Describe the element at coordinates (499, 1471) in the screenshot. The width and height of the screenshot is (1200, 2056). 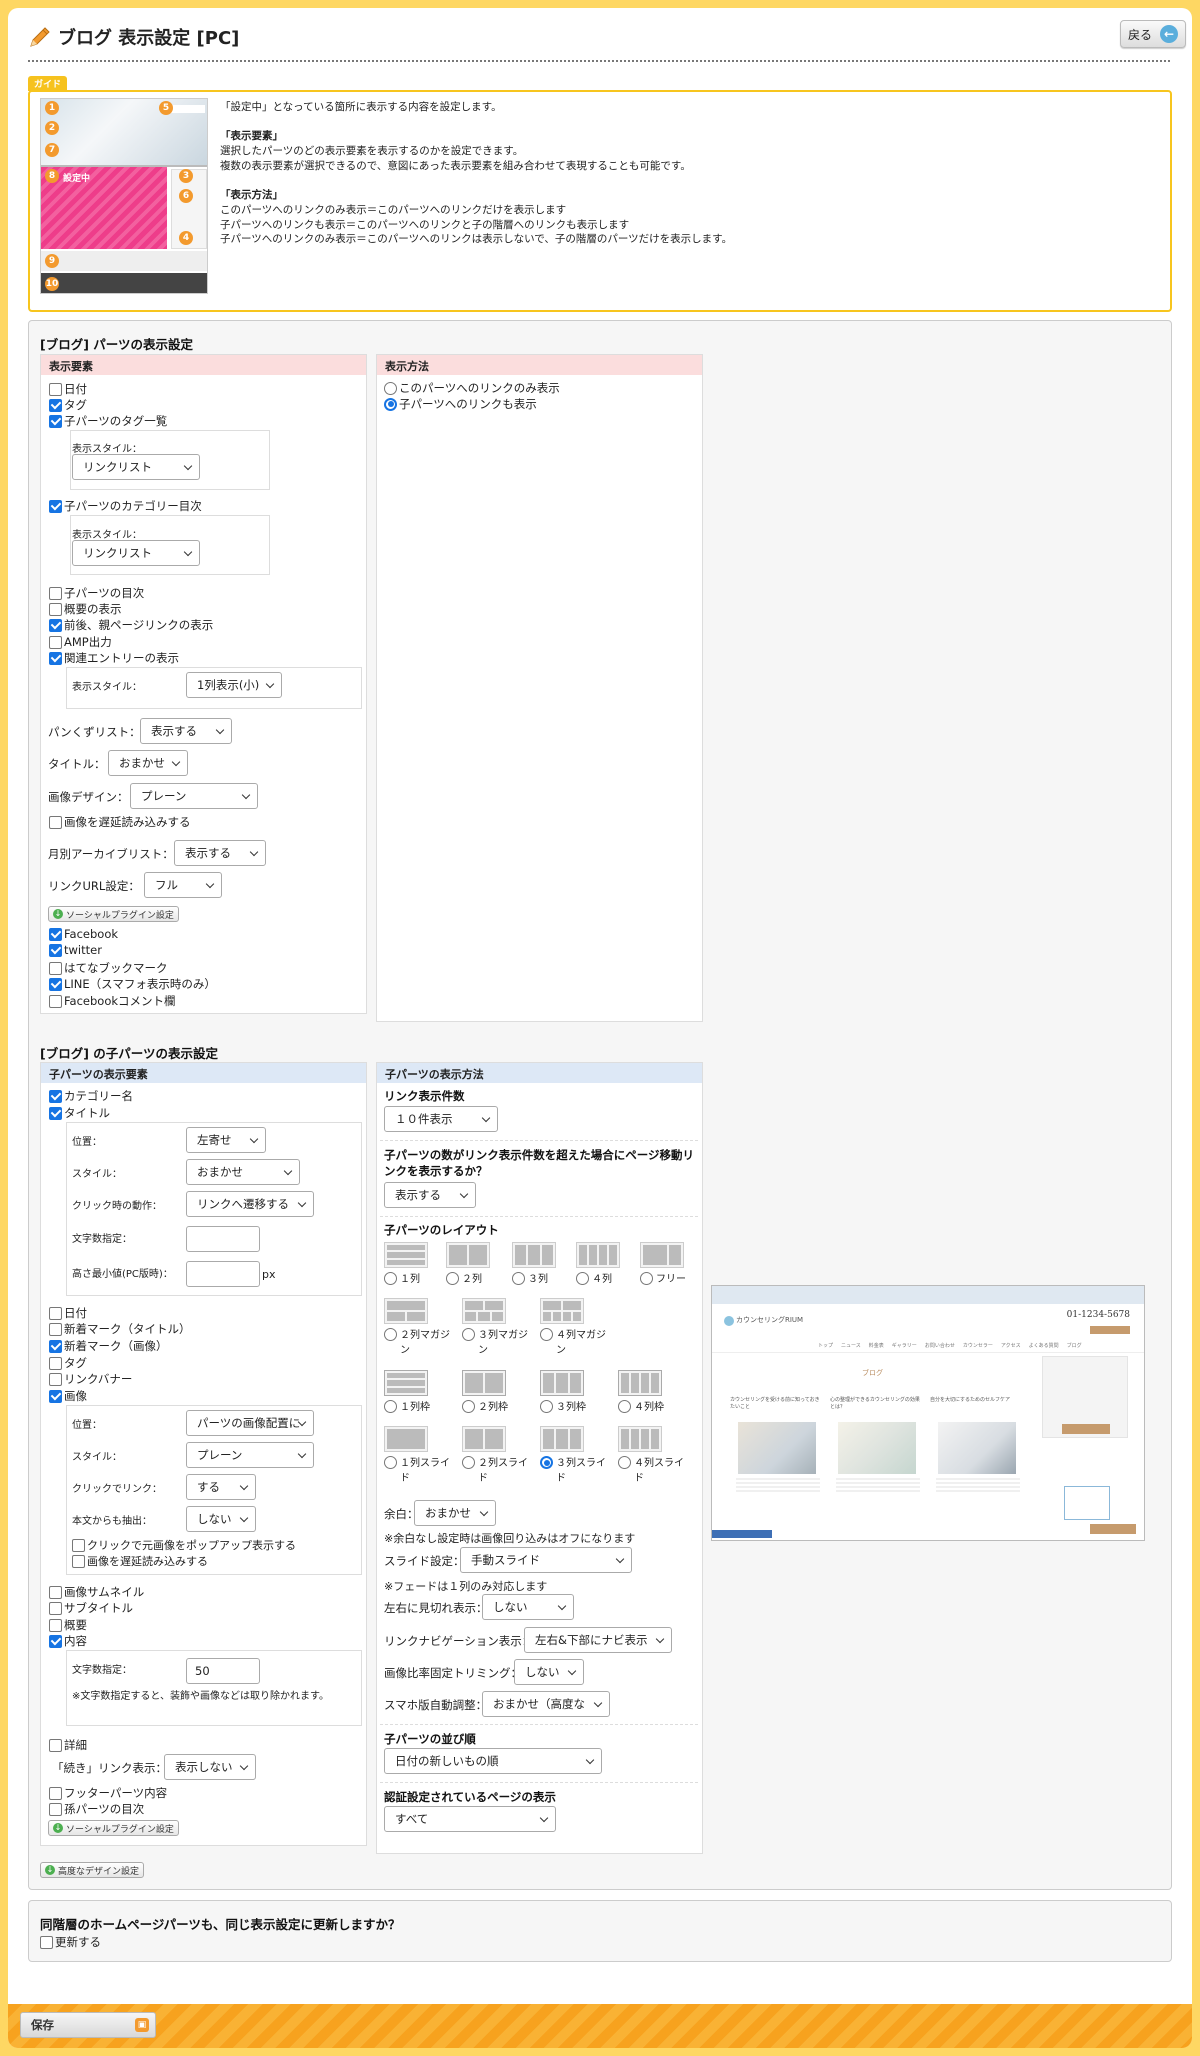
I see `layout-2slide-option: ２列スライド` at that location.